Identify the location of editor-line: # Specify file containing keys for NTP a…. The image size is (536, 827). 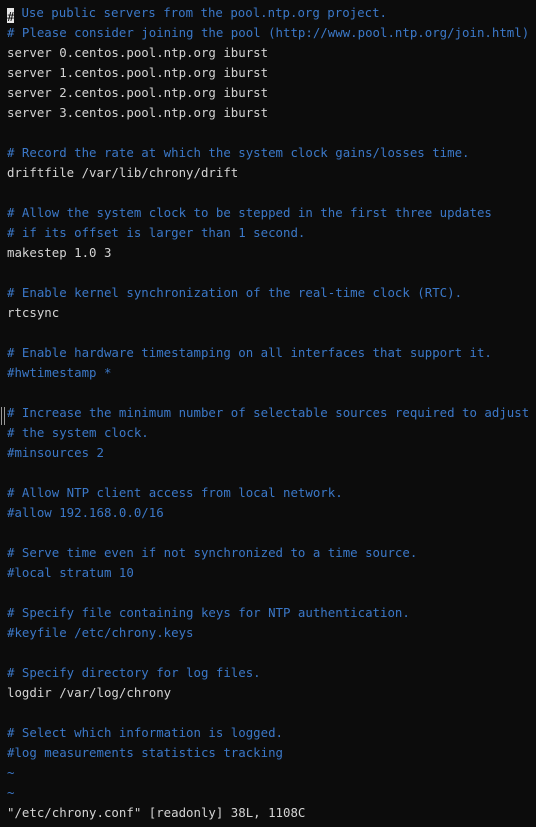
(208, 612).